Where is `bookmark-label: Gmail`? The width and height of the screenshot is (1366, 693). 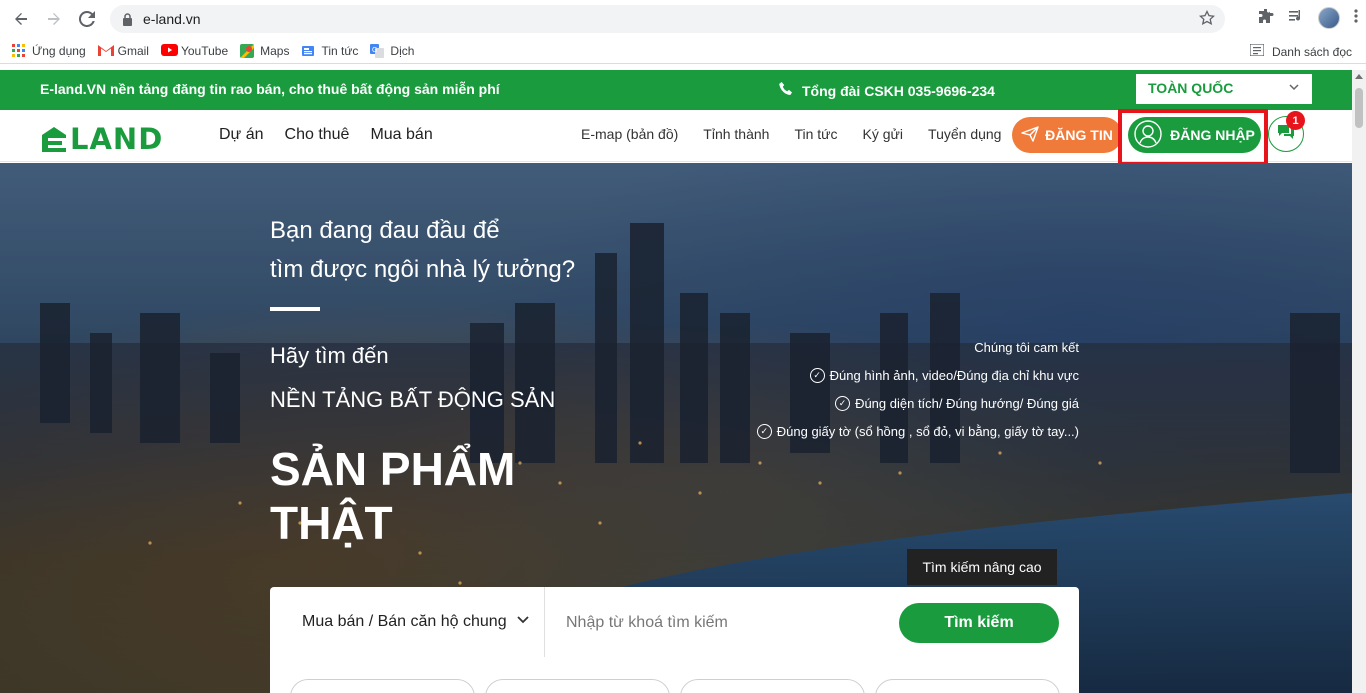
bookmark-label: Gmail is located at coordinates (133, 50).